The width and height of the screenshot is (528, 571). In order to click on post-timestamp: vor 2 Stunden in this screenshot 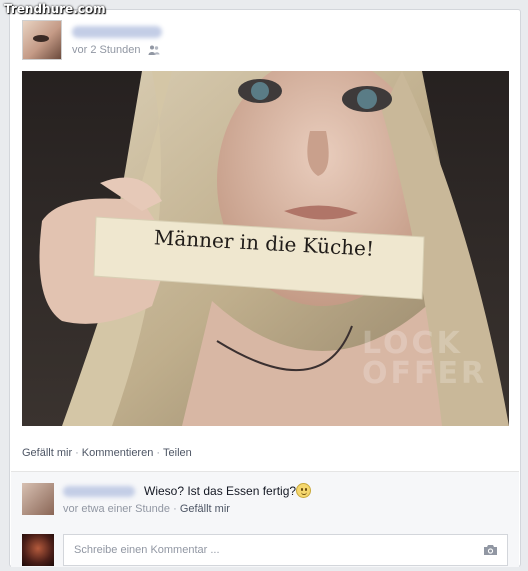, I will do `click(106, 50)`.